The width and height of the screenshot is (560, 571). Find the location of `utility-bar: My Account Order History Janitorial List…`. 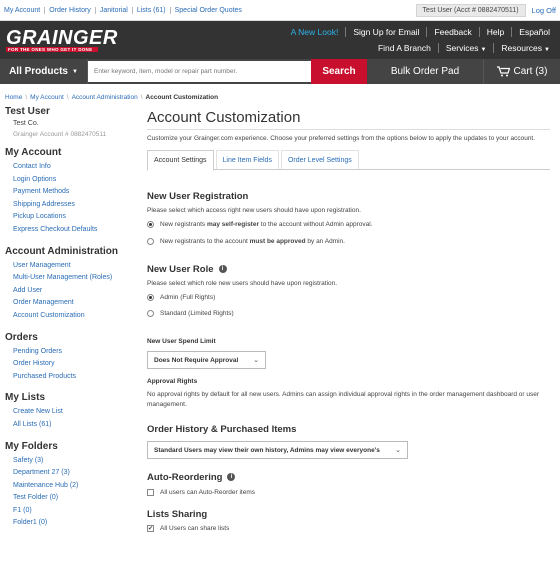

utility-bar: My Account Order History Janitorial List… is located at coordinates (280, 10).